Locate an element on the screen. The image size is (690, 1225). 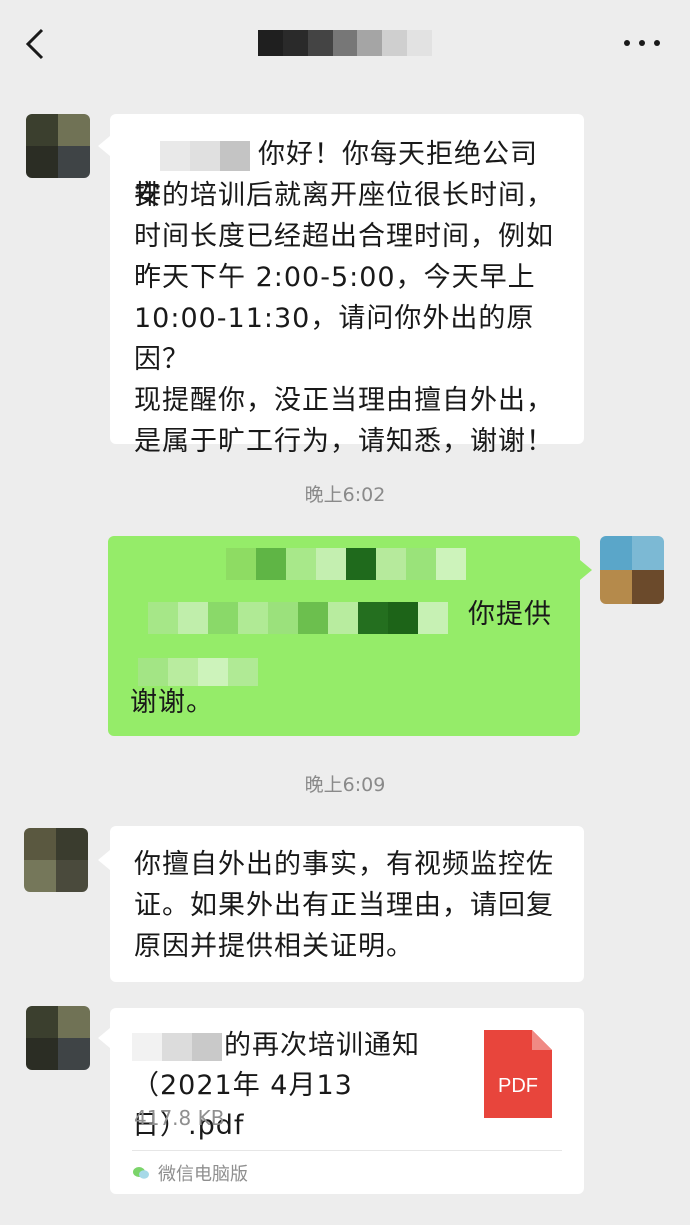
file-size: 417.8 KB is located at coordinates (179, 1118).